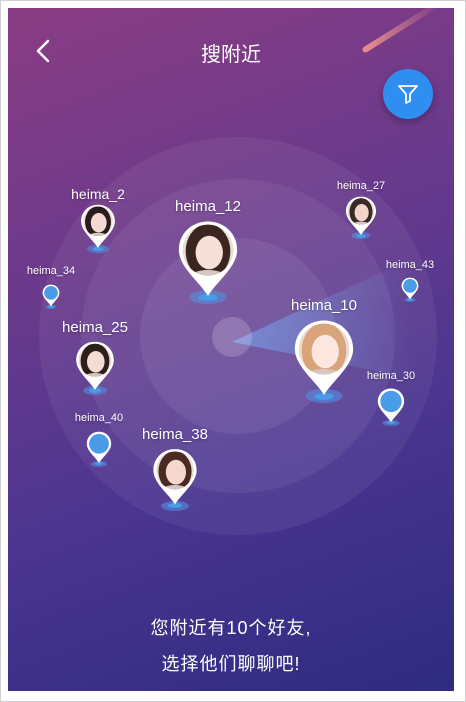 The height and width of the screenshot is (702, 466). I want to click on user-name-label: heima_2, so click(98, 194).